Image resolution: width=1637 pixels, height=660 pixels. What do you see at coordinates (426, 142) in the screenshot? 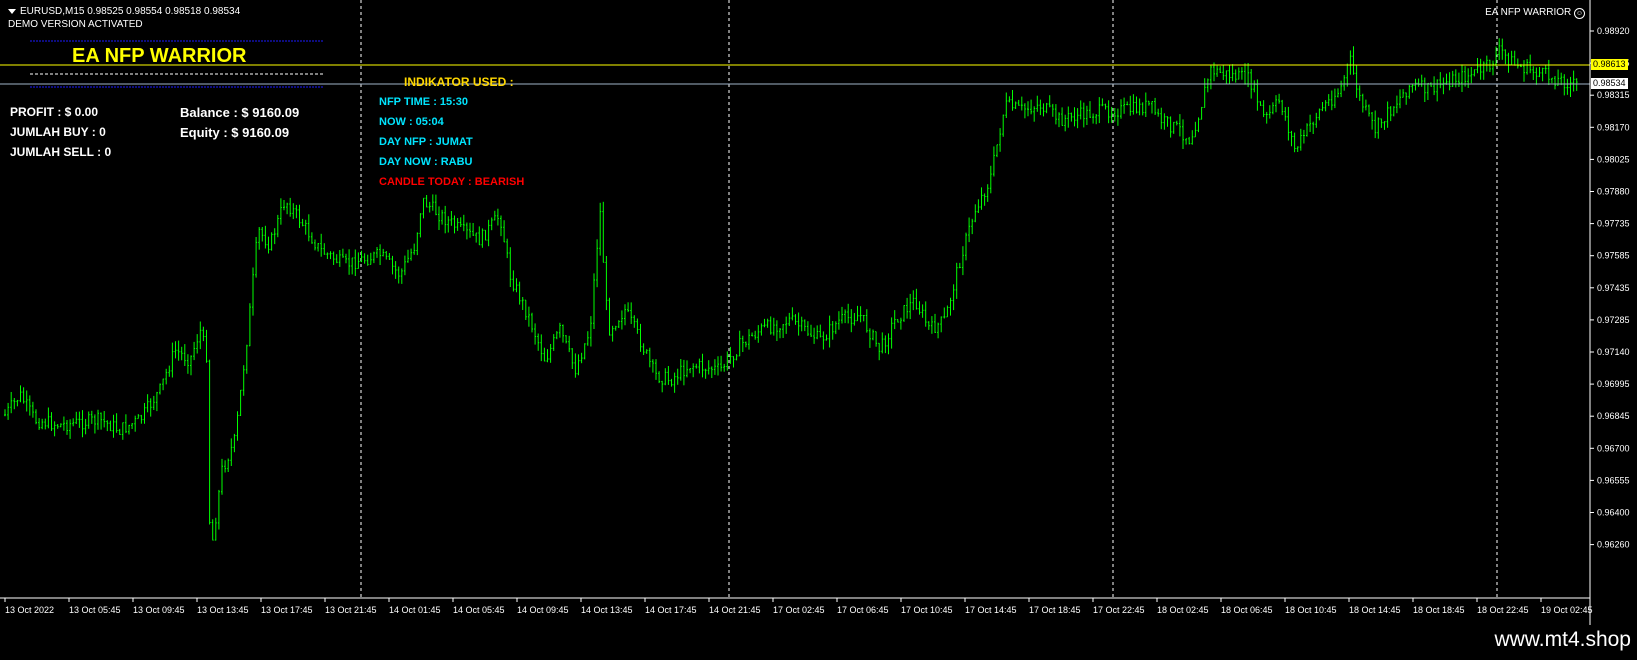
I see `day-nfp-label: DAY NFP : JUMAT` at bounding box center [426, 142].